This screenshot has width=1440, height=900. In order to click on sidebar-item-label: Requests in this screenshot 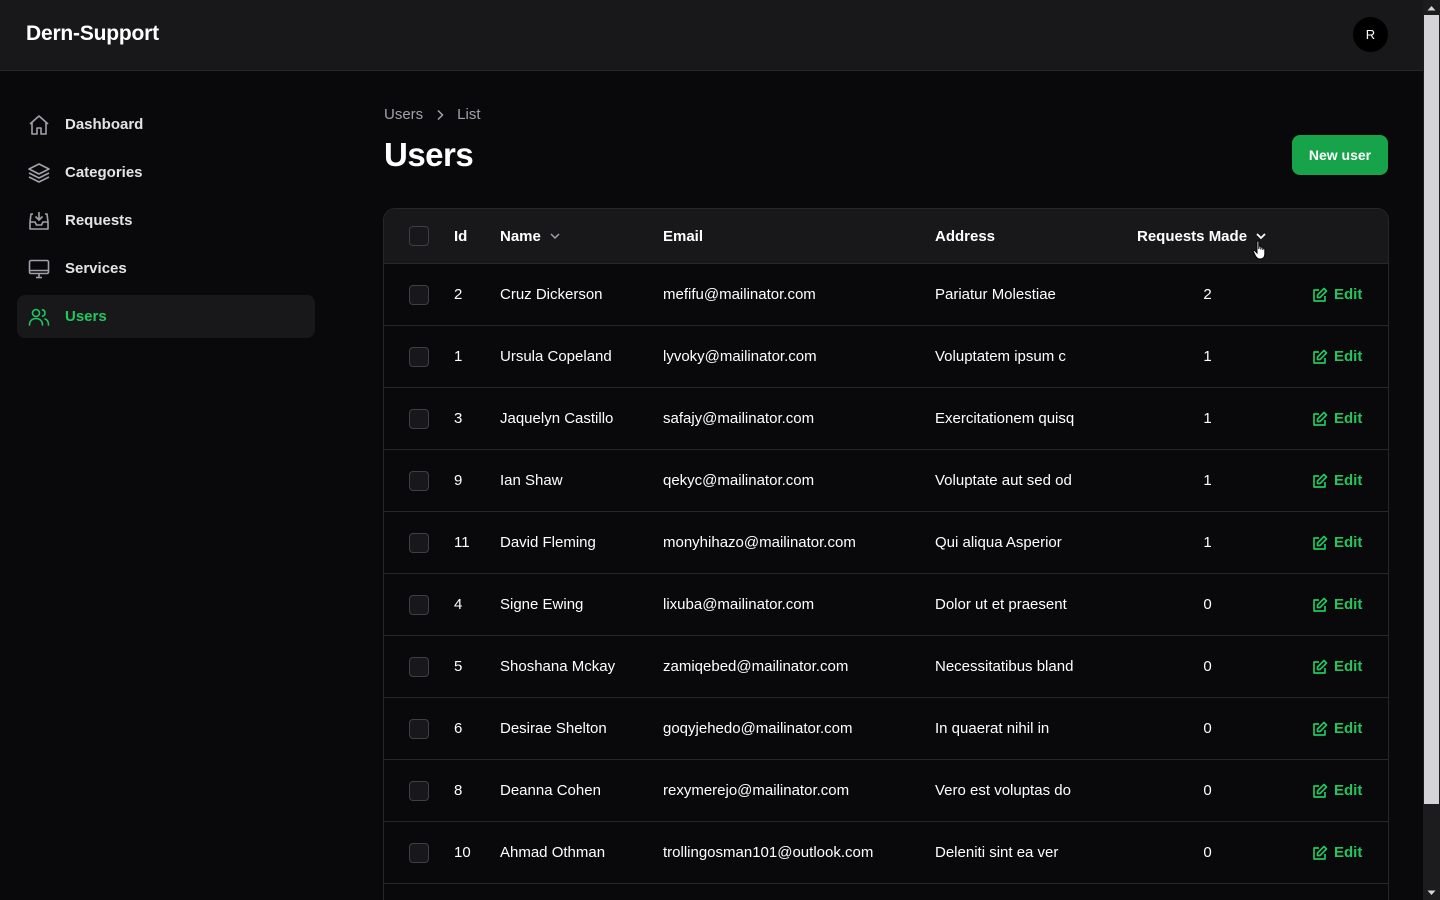, I will do `click(99, 220)`.